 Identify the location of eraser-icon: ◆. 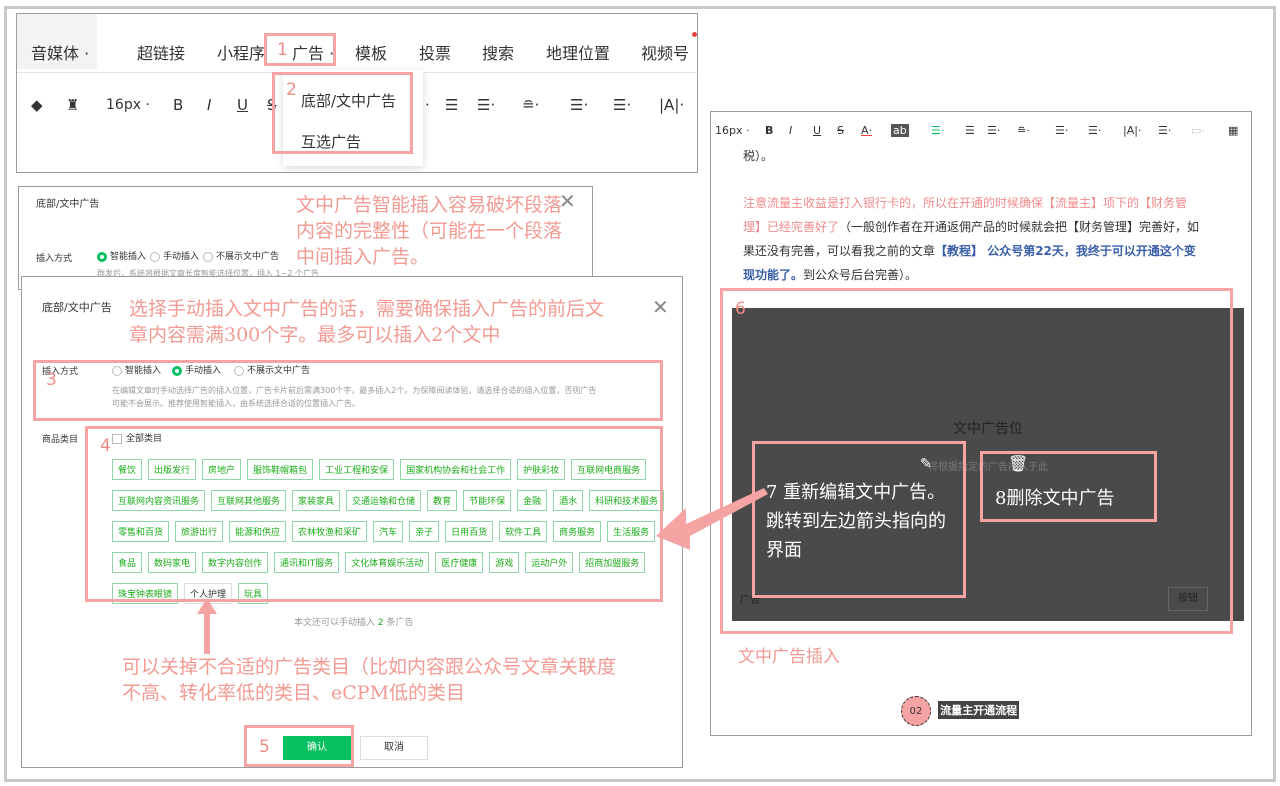
(37, 105).